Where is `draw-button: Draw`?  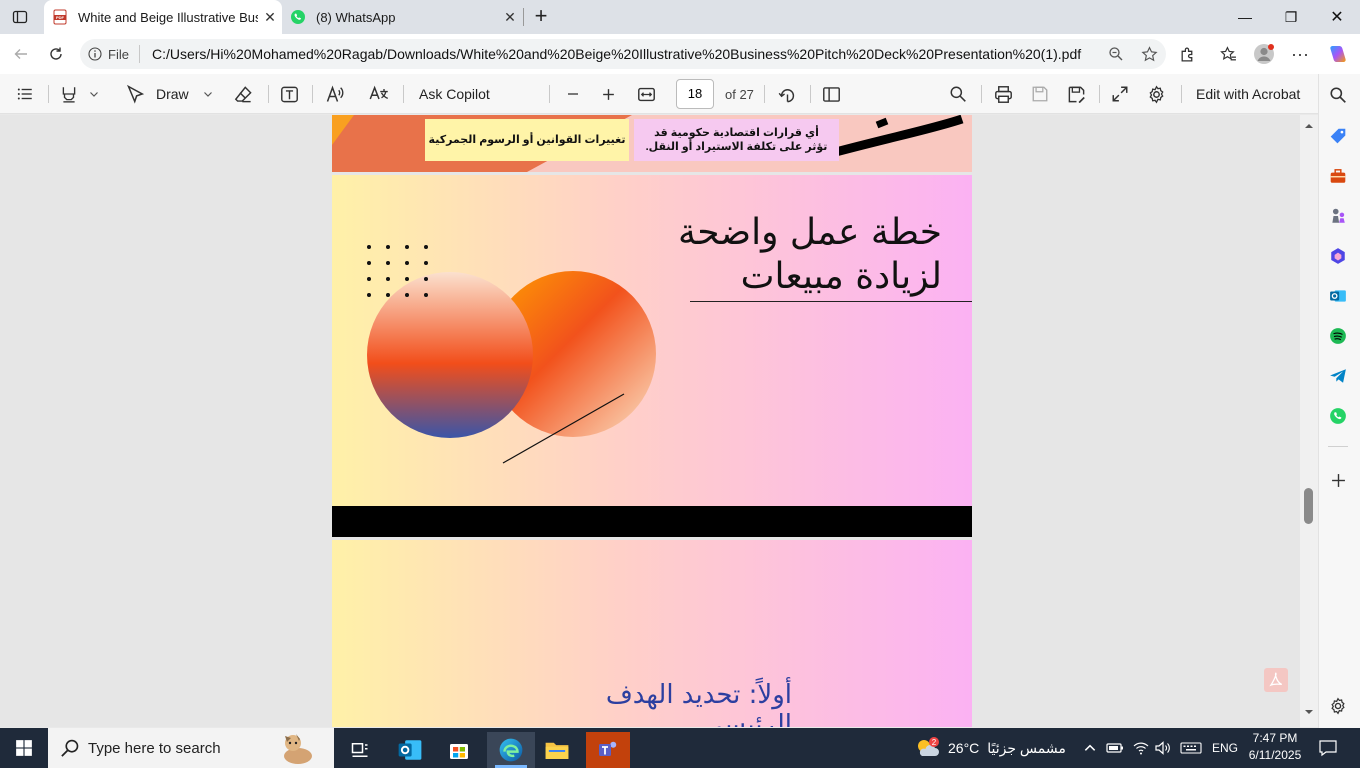
draw-button: Draw is located at coordinates (157, 94).